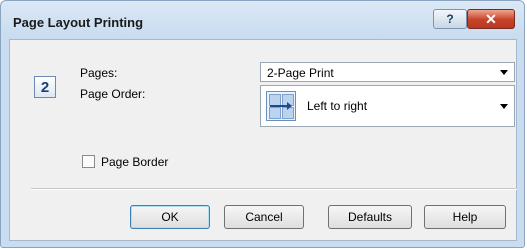  Describe the element at coordinates (300, 73) in the screenshot. I see `pages-value: 2-Page Print` at that location.